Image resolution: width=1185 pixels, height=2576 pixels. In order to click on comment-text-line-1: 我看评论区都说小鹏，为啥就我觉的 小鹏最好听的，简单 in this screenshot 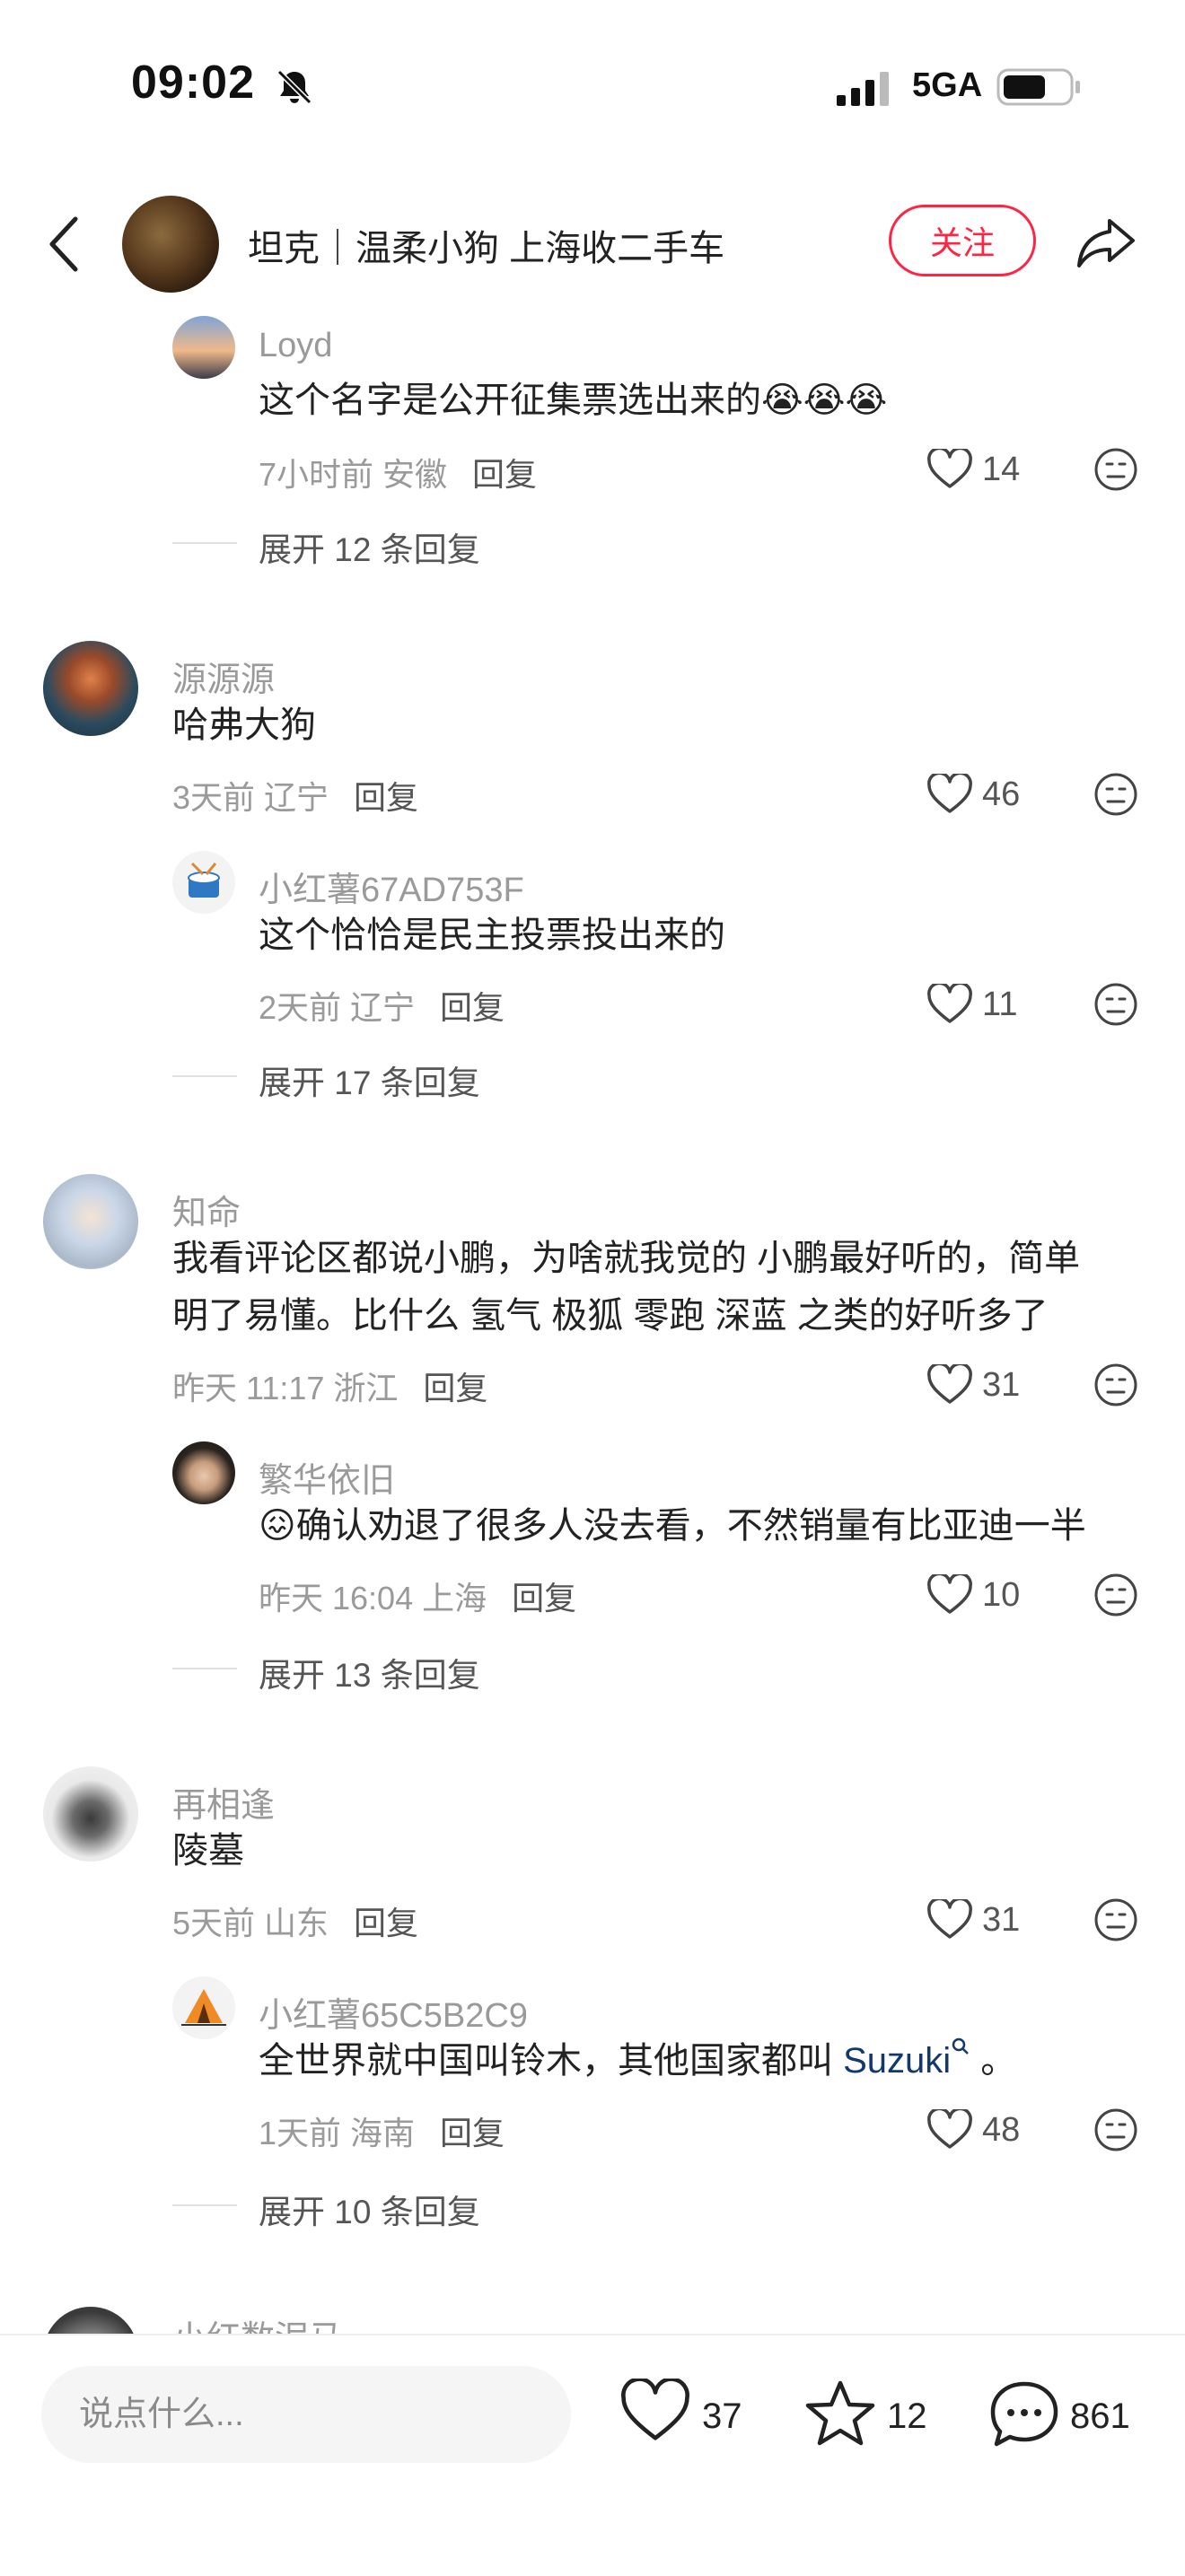, I will do `click(626, 1258)`.